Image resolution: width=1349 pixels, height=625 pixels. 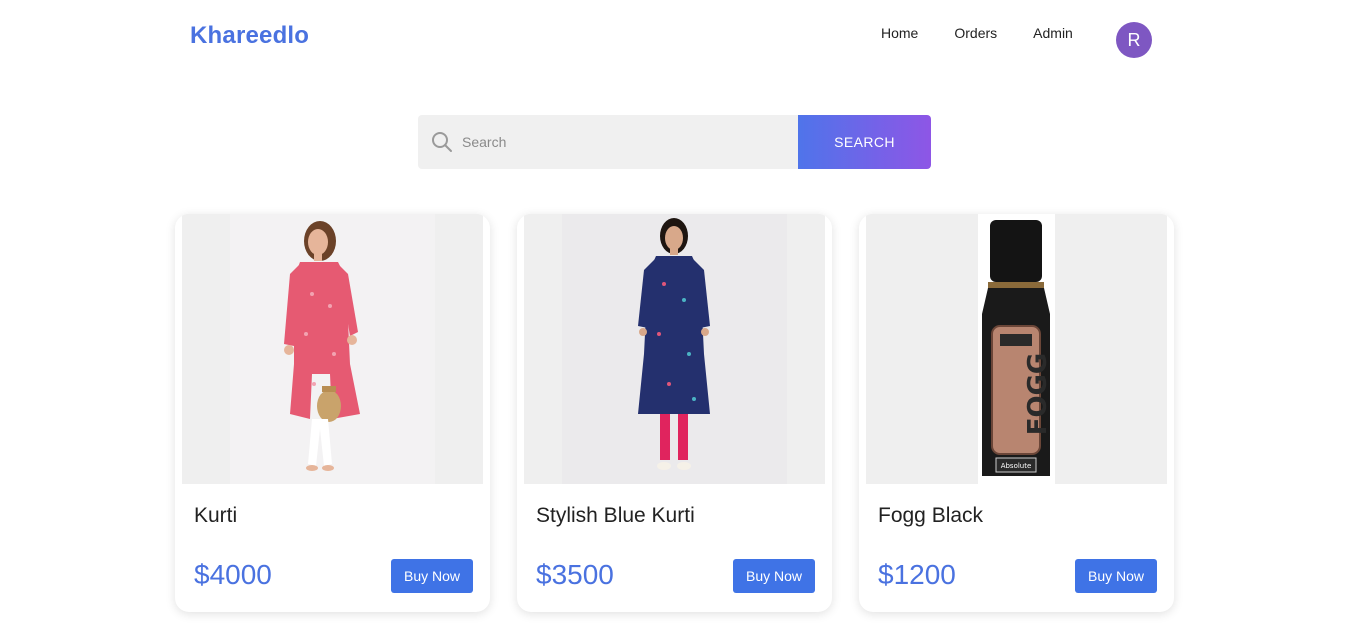 What do you see at coordinates (1016, 466) in the screenshot?
I see `fogg-sublabel-text: Absolute` at bounding box center [1016, 466].